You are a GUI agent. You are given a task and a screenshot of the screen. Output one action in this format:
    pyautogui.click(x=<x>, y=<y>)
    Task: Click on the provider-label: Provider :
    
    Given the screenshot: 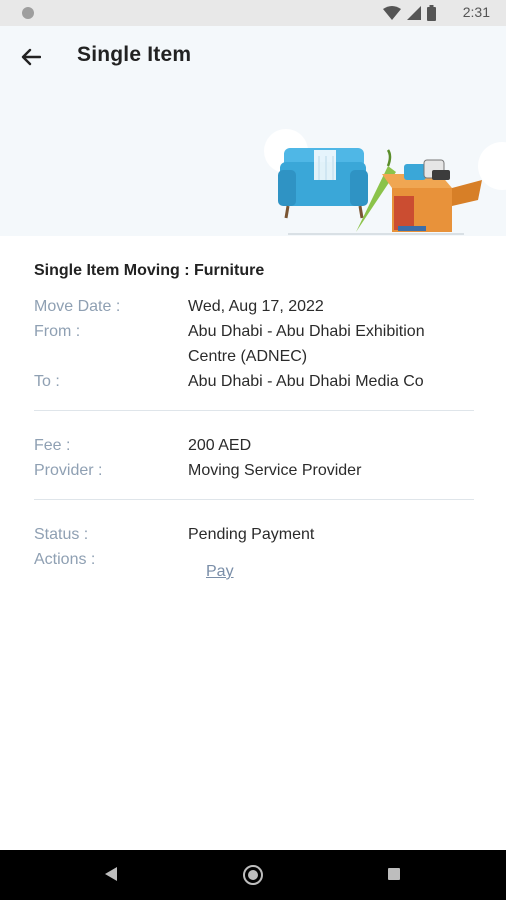 What is the action you would take?
    pyautogui.click(x=68, y=470)
    